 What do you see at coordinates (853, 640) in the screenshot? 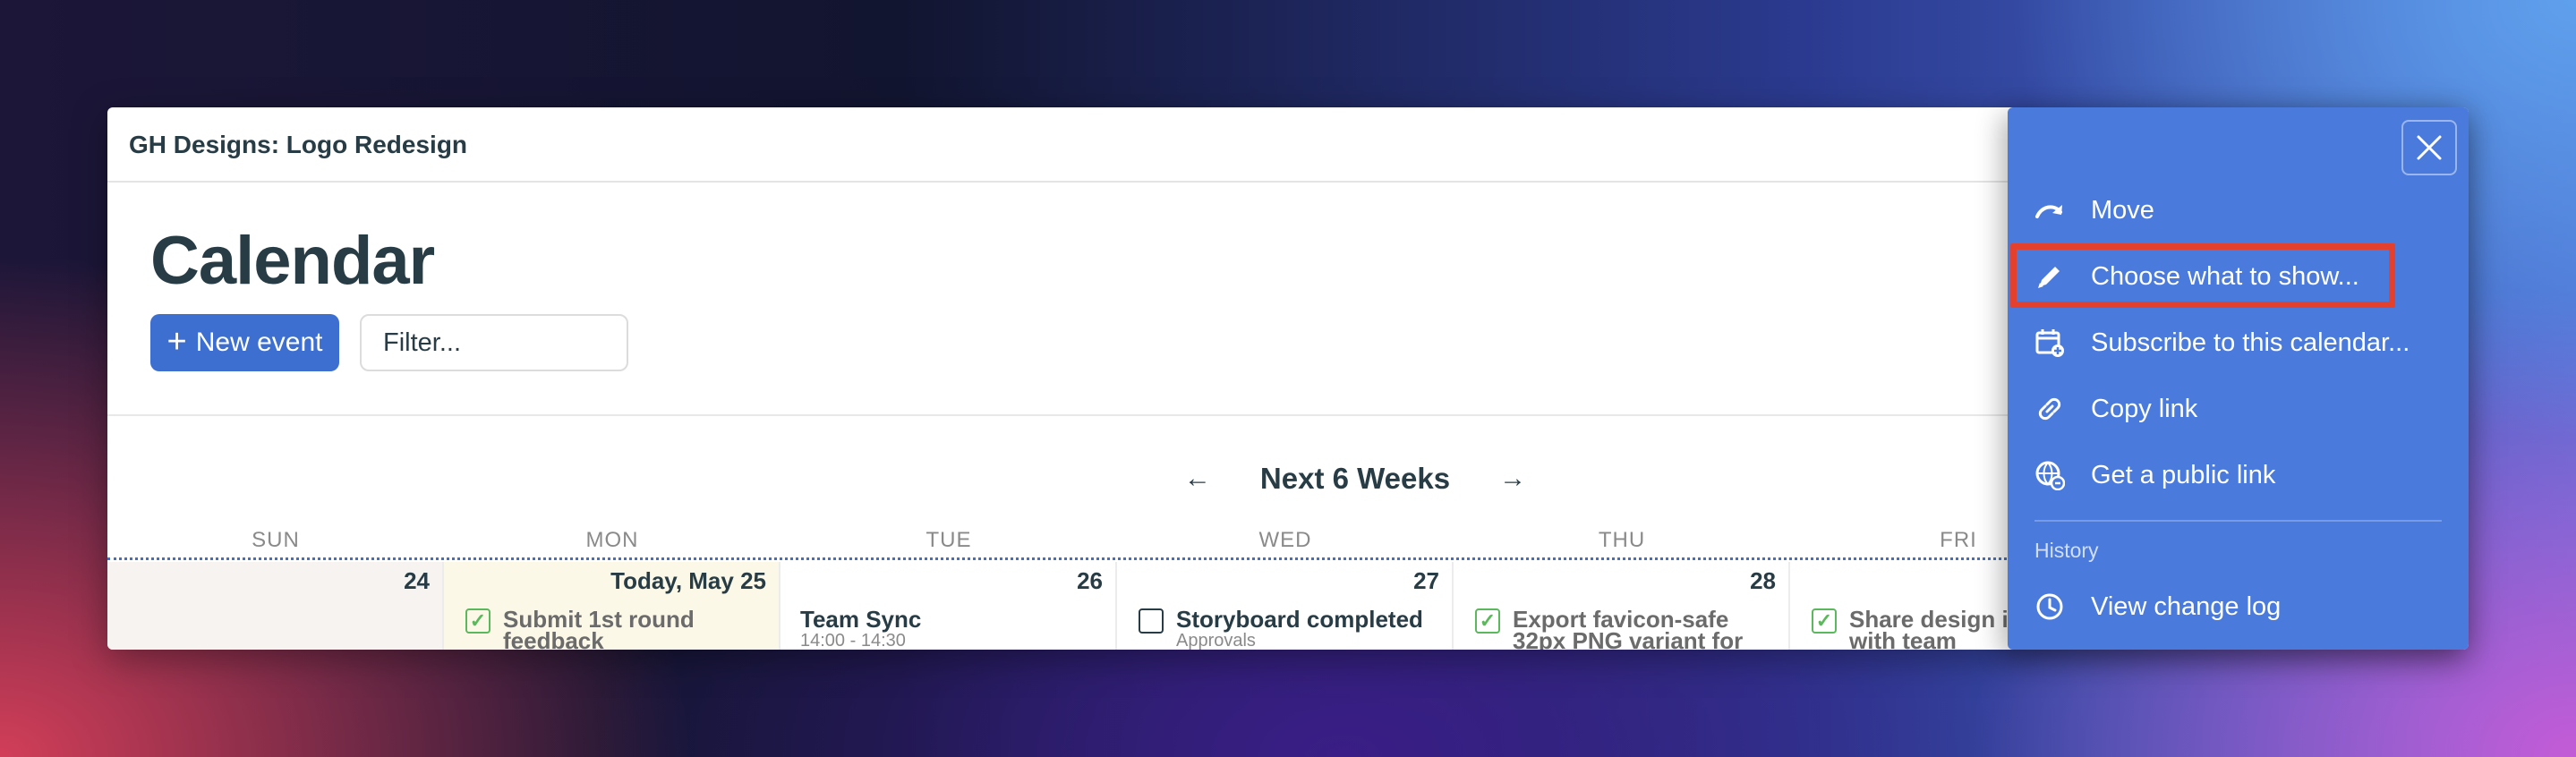
I see `event-time: 14:00 - 14:30` at bounding box center [853, 640].